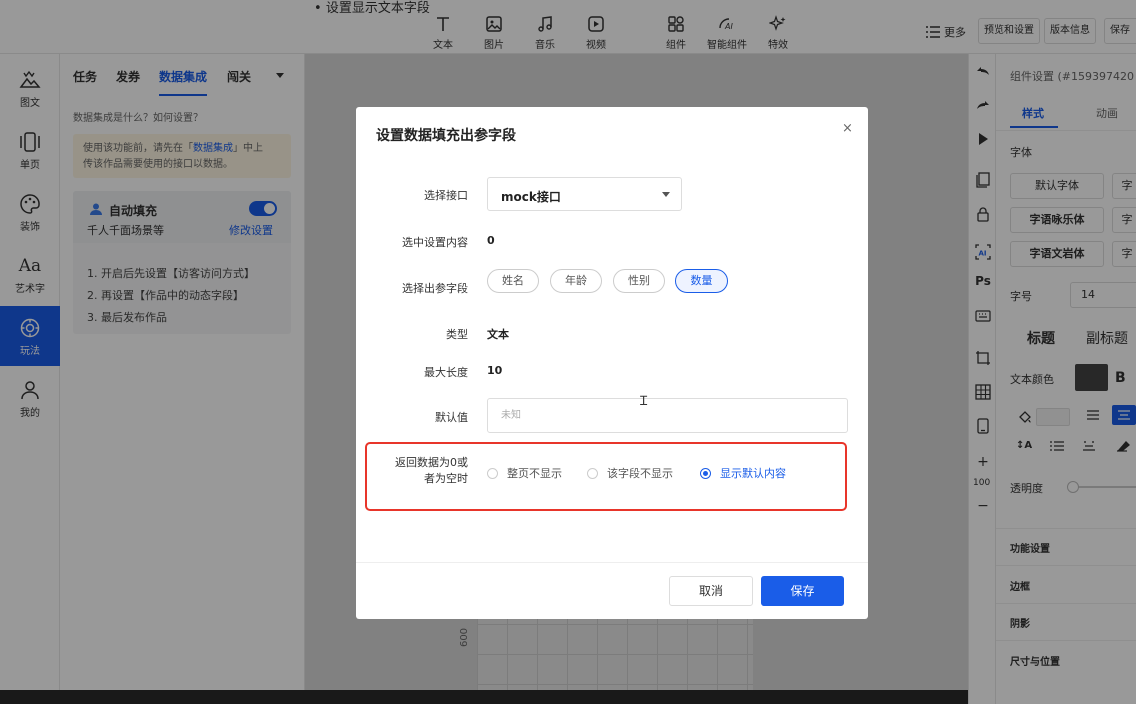 The height and width of the screenshot is (704, 1136). What do you see at coordinates (612, 562) in the screenshot?
I see `dialog-footer-divider` at bounding box center [612, 562].